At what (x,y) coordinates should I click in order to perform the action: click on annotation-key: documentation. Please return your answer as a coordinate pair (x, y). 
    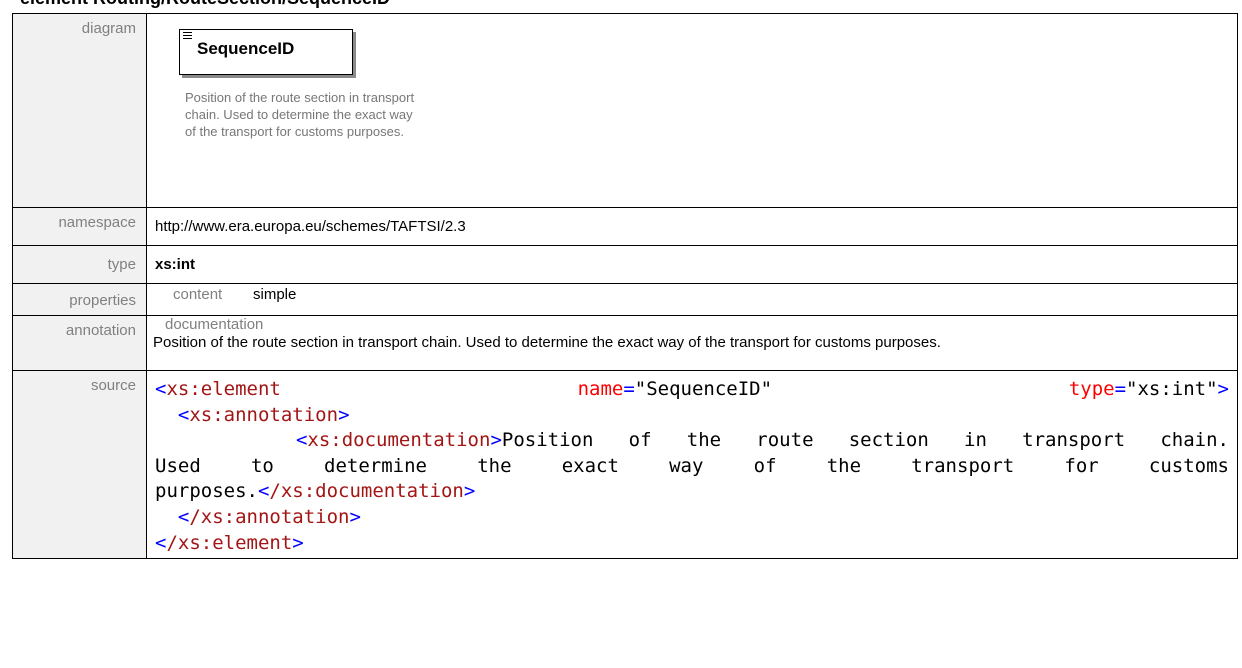
    Looking at the image, I should click on (214, 324).